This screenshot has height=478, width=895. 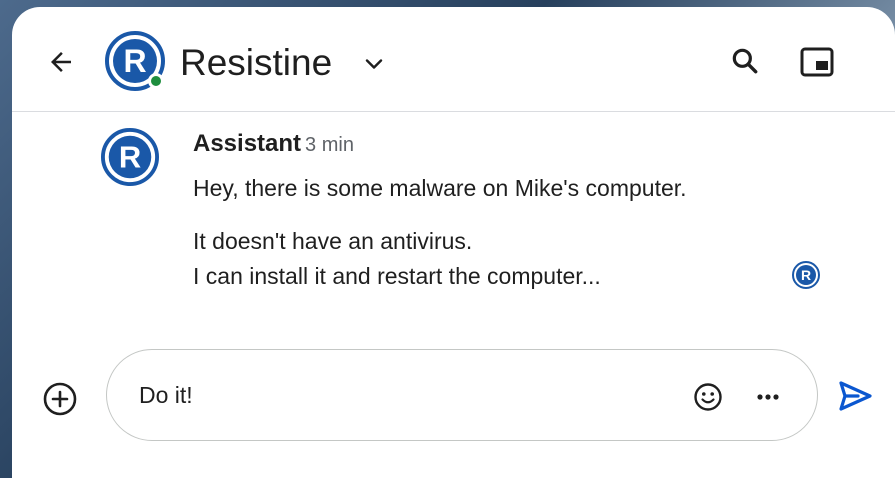 What do you see at coordinates (379, 395) in the screenshot?
I see `message-input` at bounding box center [379, 395].